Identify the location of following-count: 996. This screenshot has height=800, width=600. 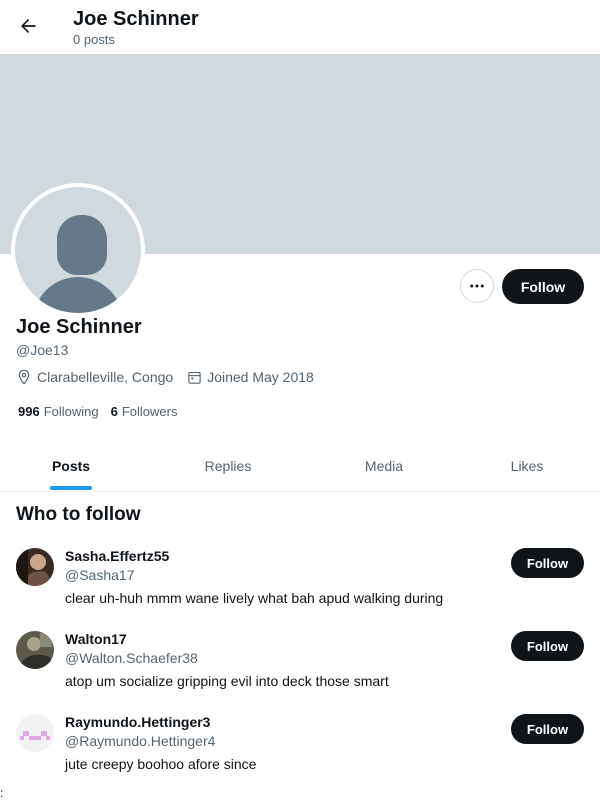
(29, 411).